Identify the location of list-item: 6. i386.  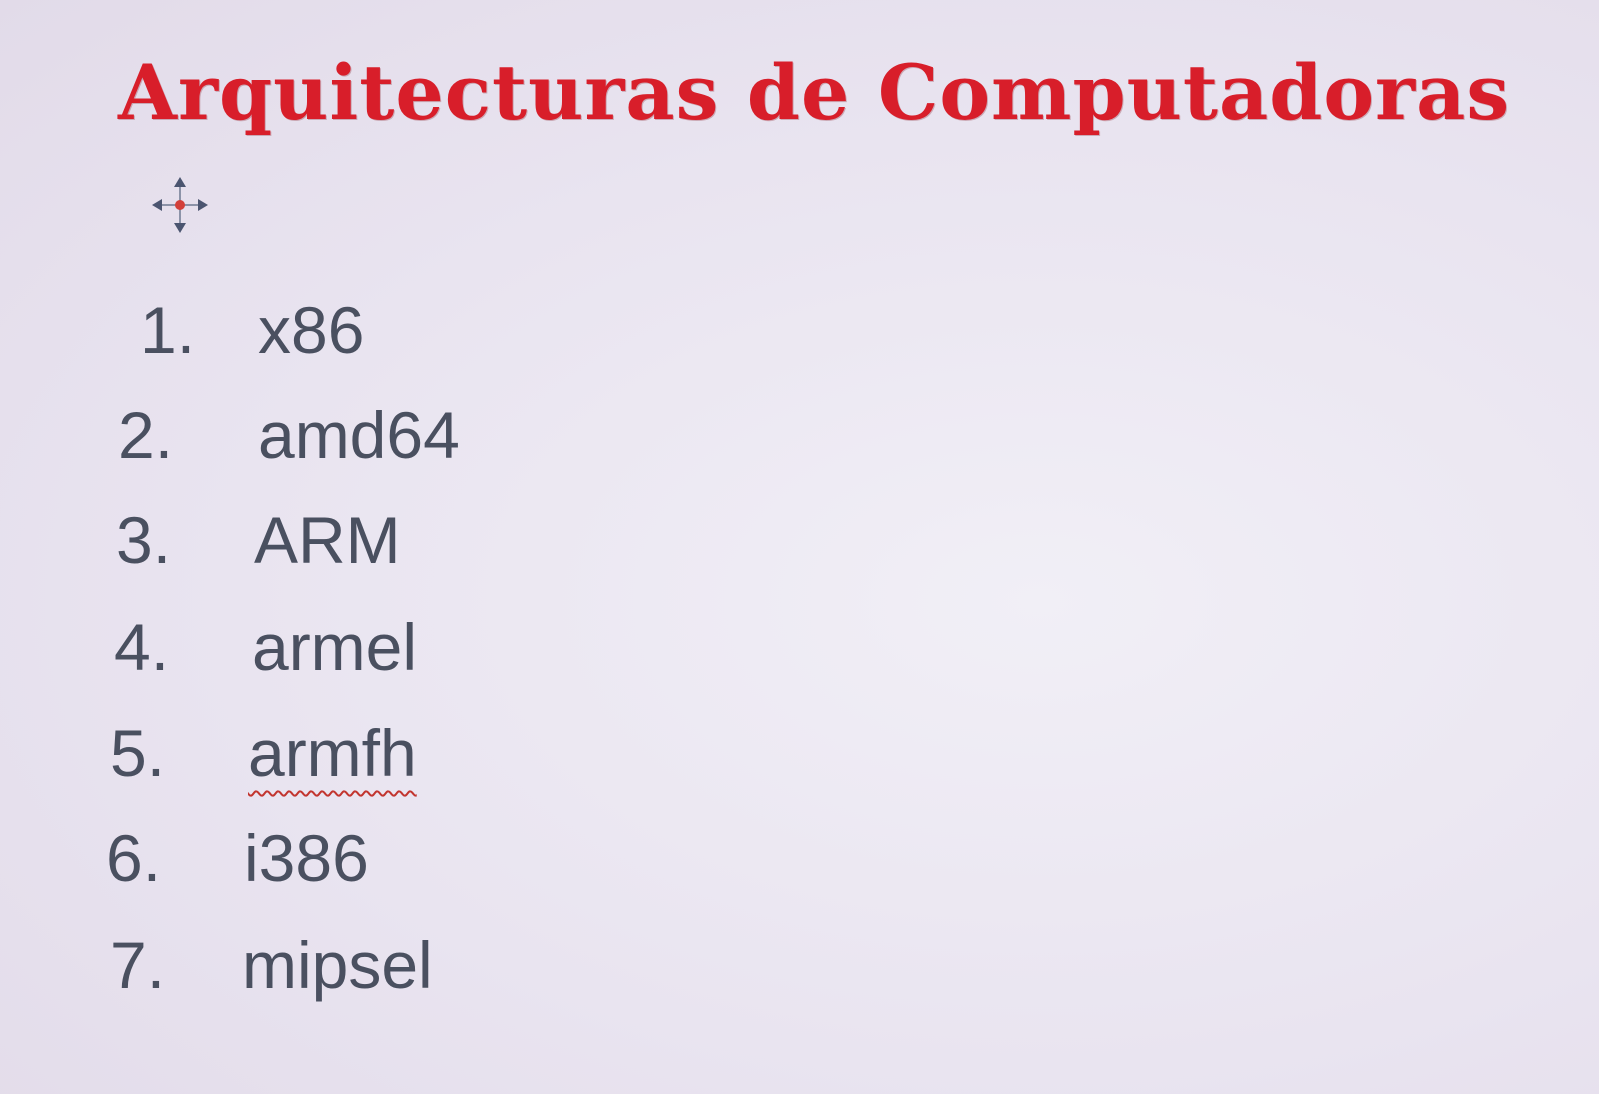
(356, 858).